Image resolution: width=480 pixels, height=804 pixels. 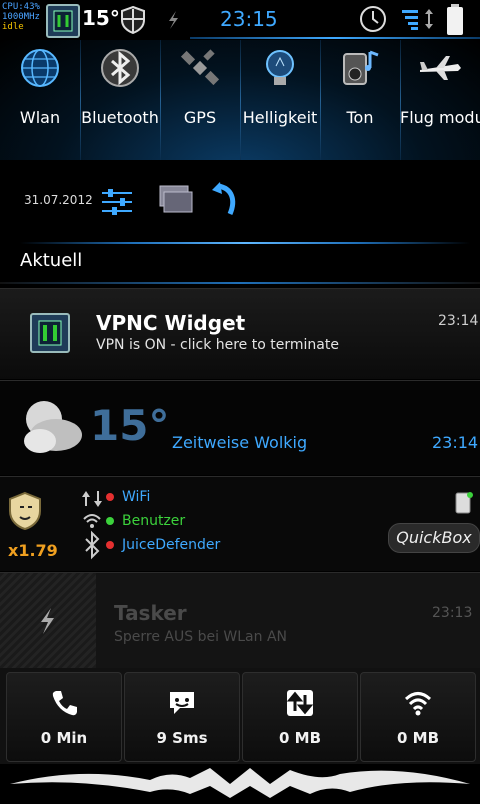 I want to click on section-divider, so click(x=240, y=283).